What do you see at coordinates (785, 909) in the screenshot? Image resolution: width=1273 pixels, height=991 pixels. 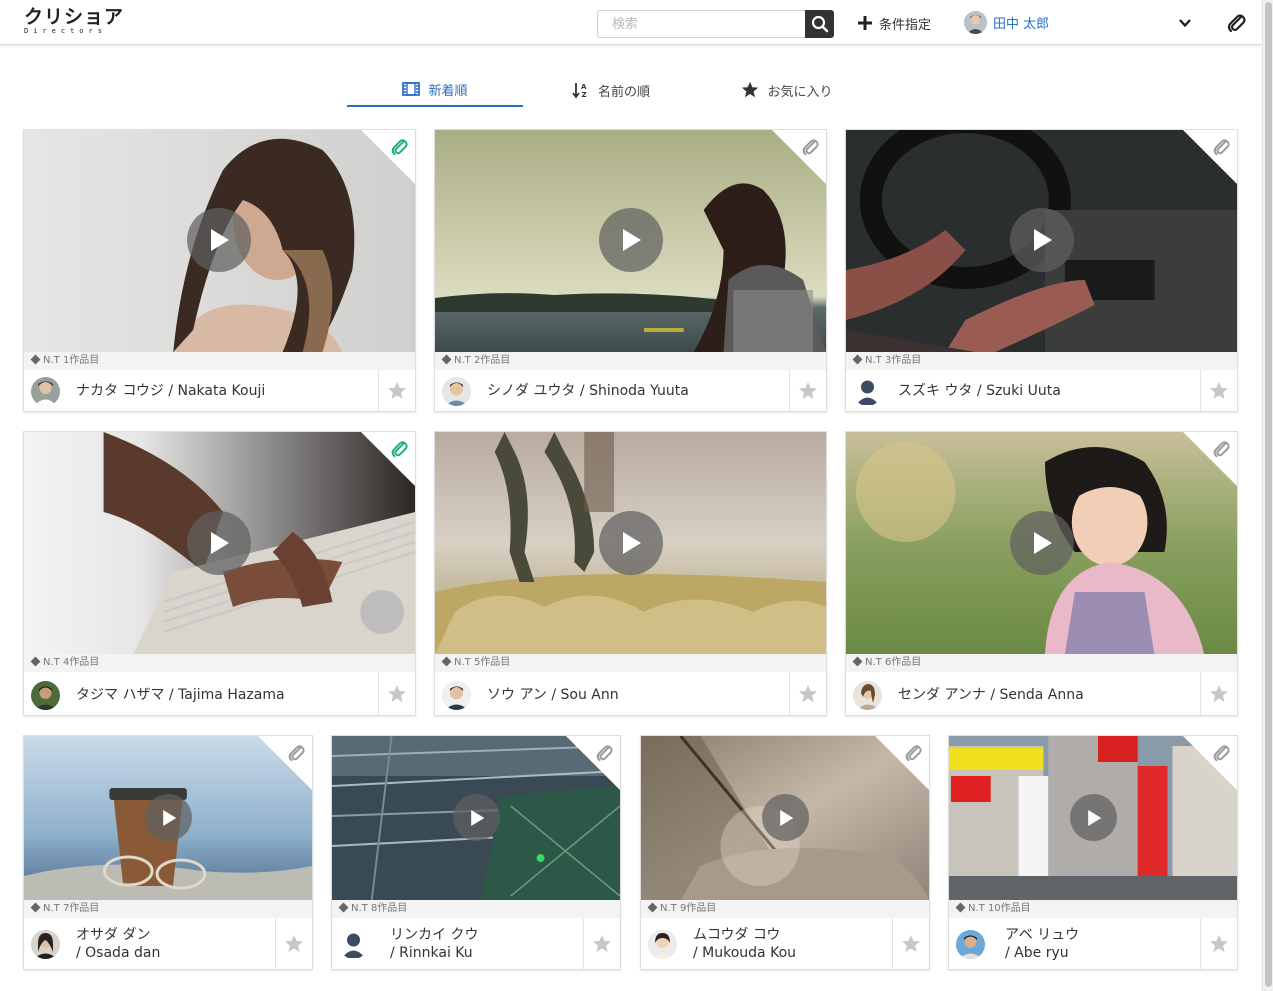 I see `work-label: N.T 9作品目` at bounding box center [785, 909].